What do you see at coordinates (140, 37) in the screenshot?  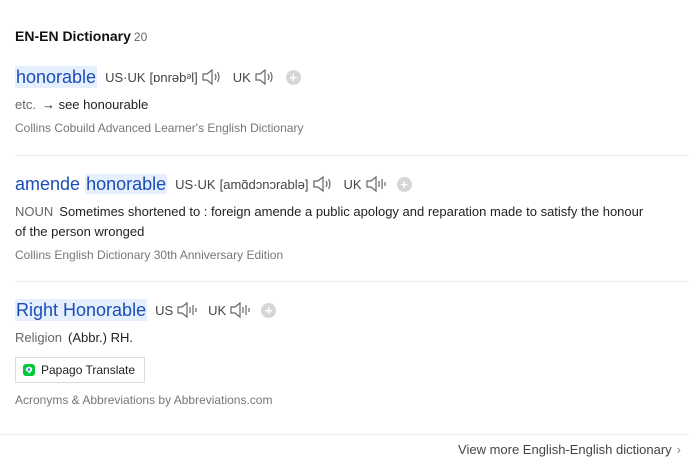 I see `result-count: 20` at bounding box center [140, 37].